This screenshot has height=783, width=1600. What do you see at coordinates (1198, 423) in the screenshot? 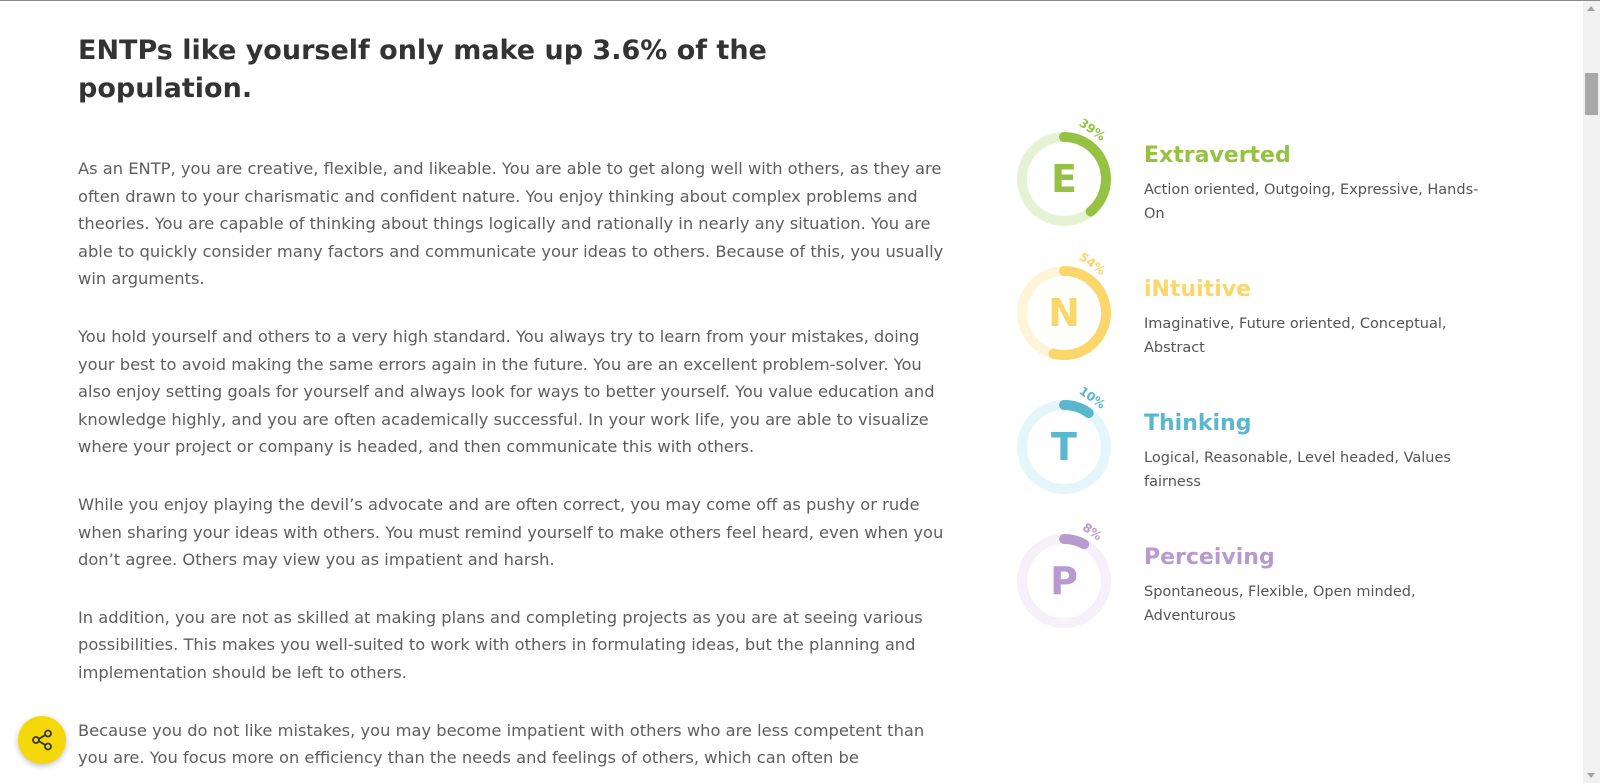
I see `trait-name: Thinking` at bounding box center [1198, 423].